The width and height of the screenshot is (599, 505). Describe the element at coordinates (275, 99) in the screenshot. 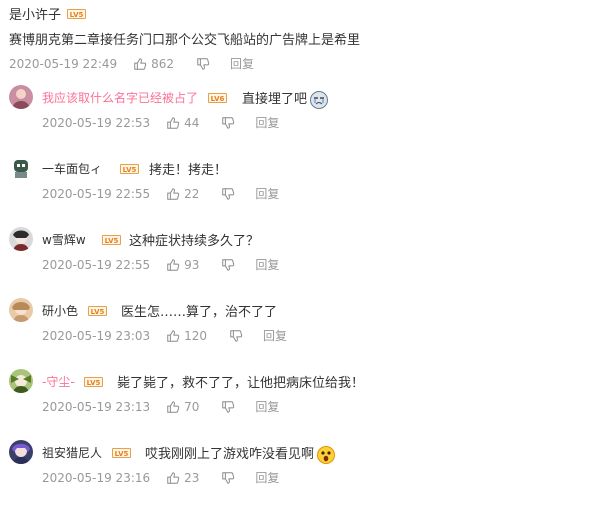

I see `reply-text-content: 直接埋了吧` at that location.